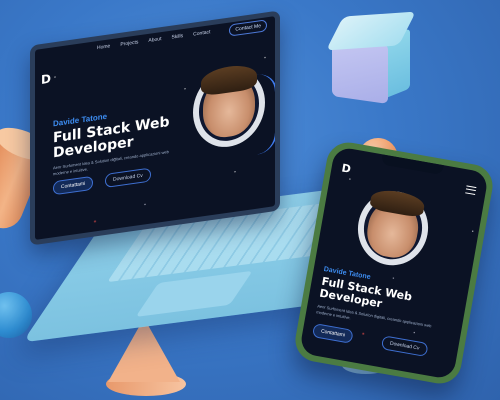 The width and height of the screenshot is (500, 400). What do you see at coordinates (471, 190) in the screenshot?
I see `hamburger-menu-icon` at bounding box center [471, 190].